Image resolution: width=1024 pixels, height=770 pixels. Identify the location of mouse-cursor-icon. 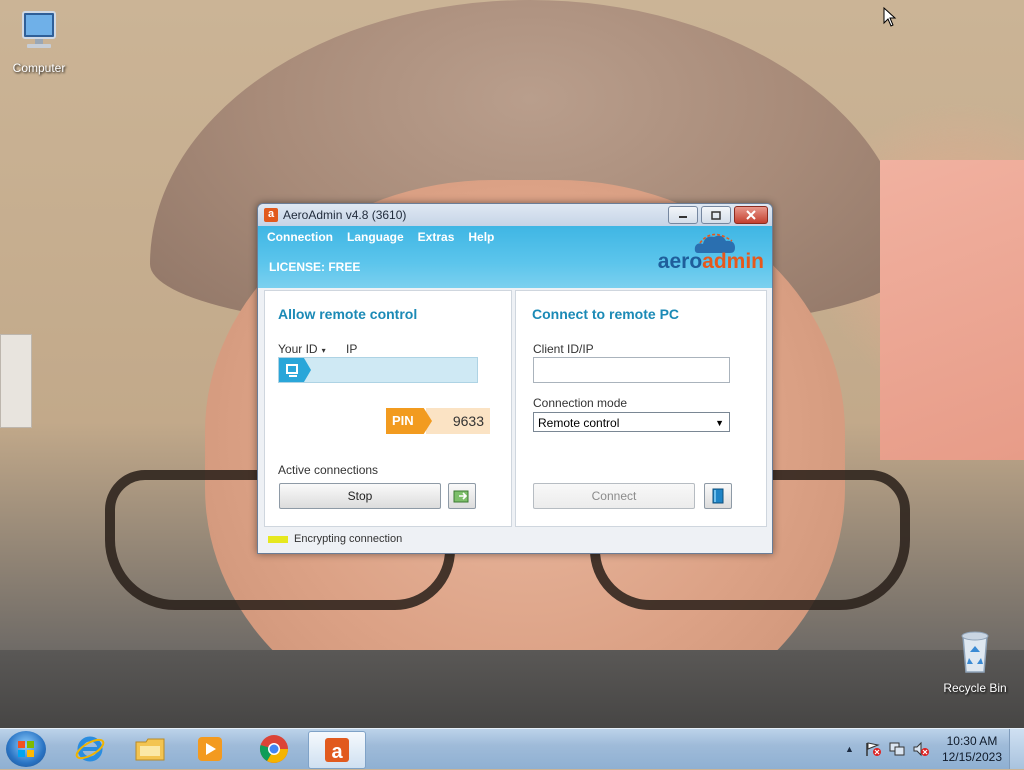
(890, 17).